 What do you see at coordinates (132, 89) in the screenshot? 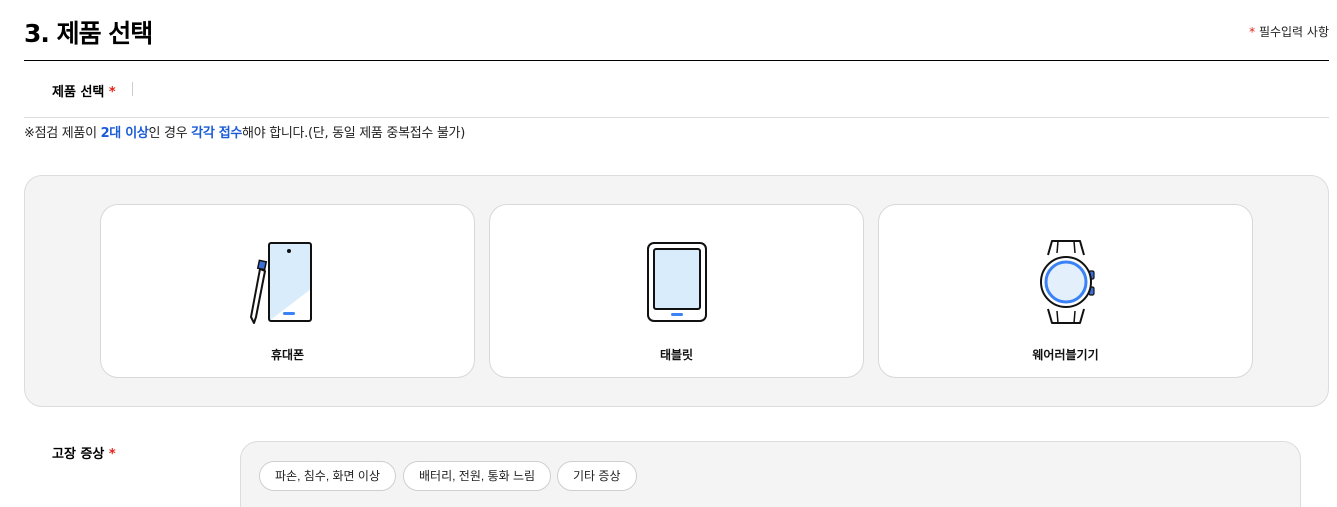
I see `label-divider` at bounding box center [132, 89].